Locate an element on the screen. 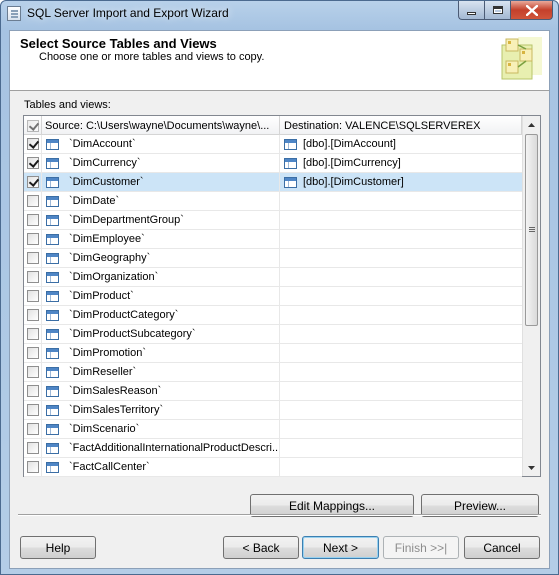  table-row: `DimSalesReason` is located at coordinates (273, 391).